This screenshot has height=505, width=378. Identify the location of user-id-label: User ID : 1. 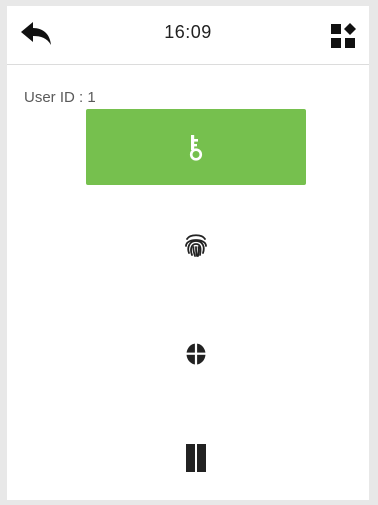
(60, 97).